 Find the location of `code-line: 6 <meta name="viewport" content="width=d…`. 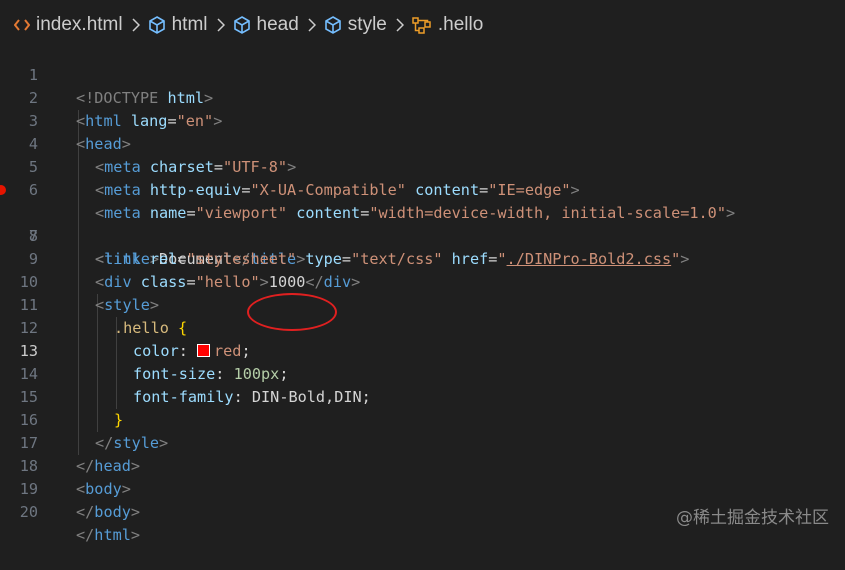

code-line: 6 <meta name="viewport" content="width=d… is located at coordinates (422, 189).